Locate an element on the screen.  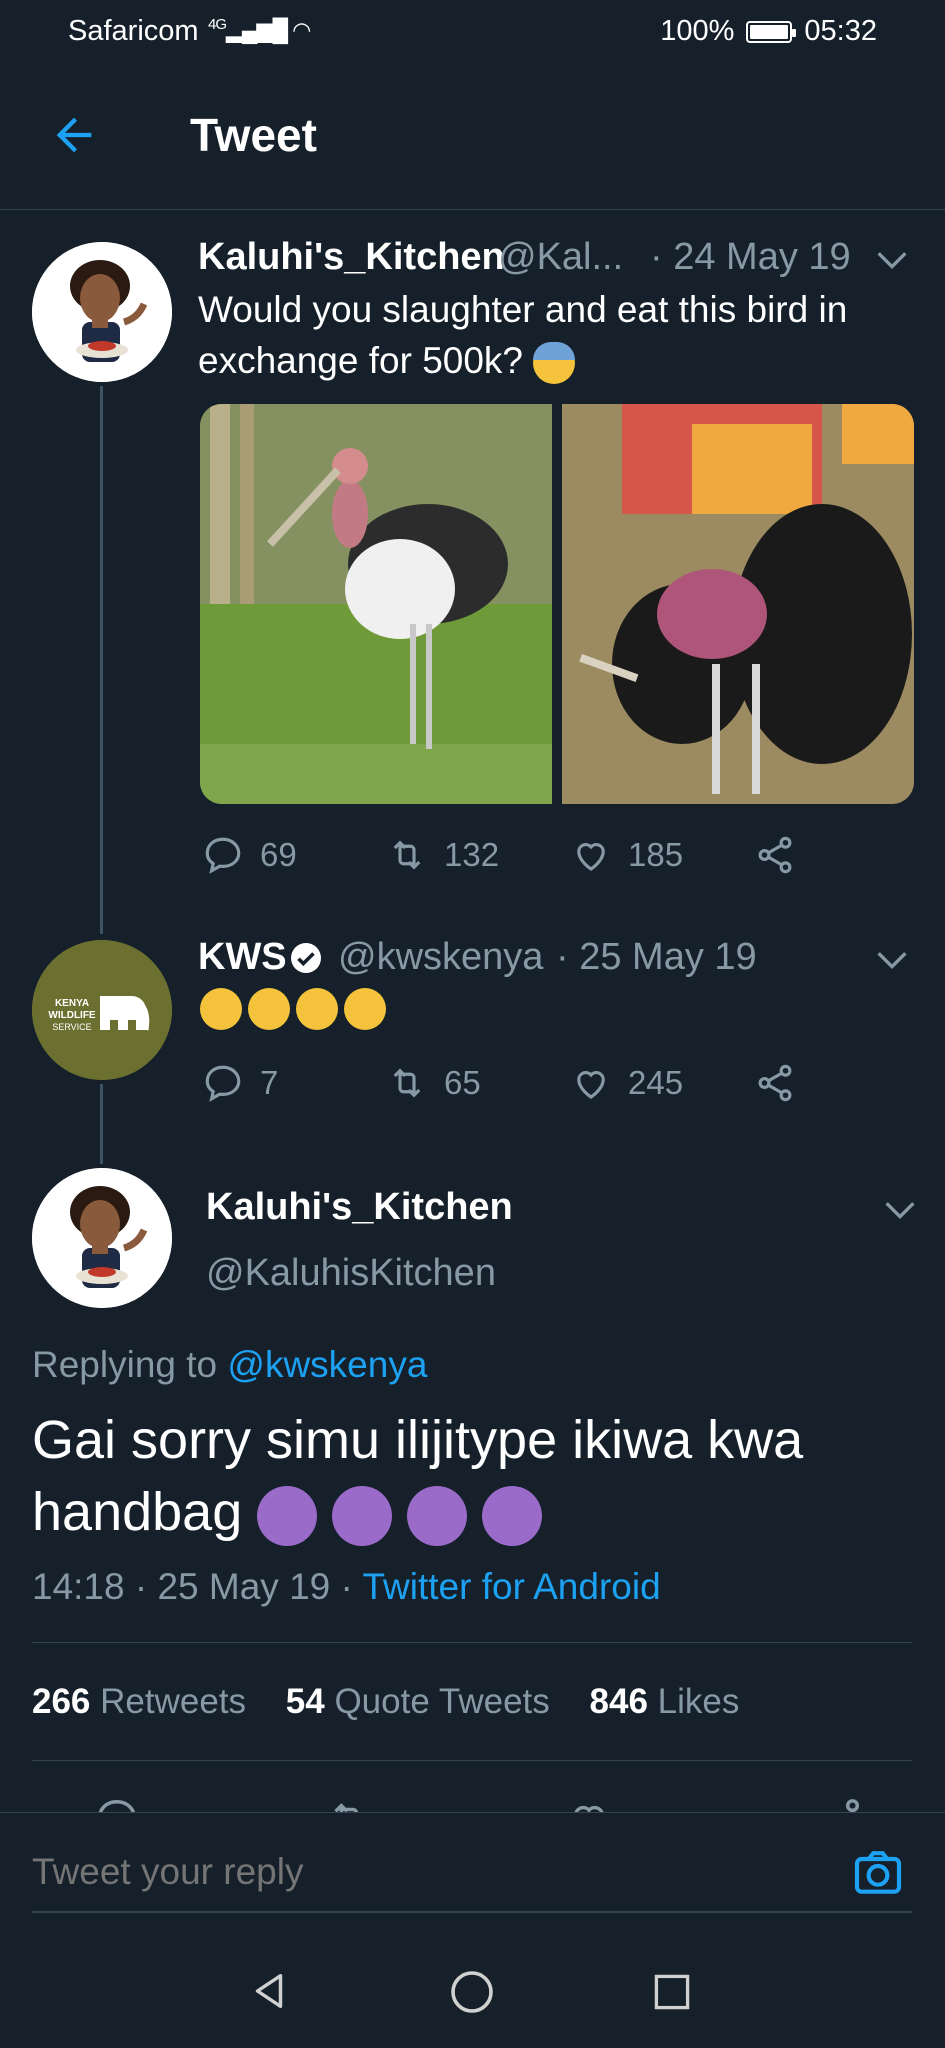
retweet-count: 132 is located at coordinates (472, 854).